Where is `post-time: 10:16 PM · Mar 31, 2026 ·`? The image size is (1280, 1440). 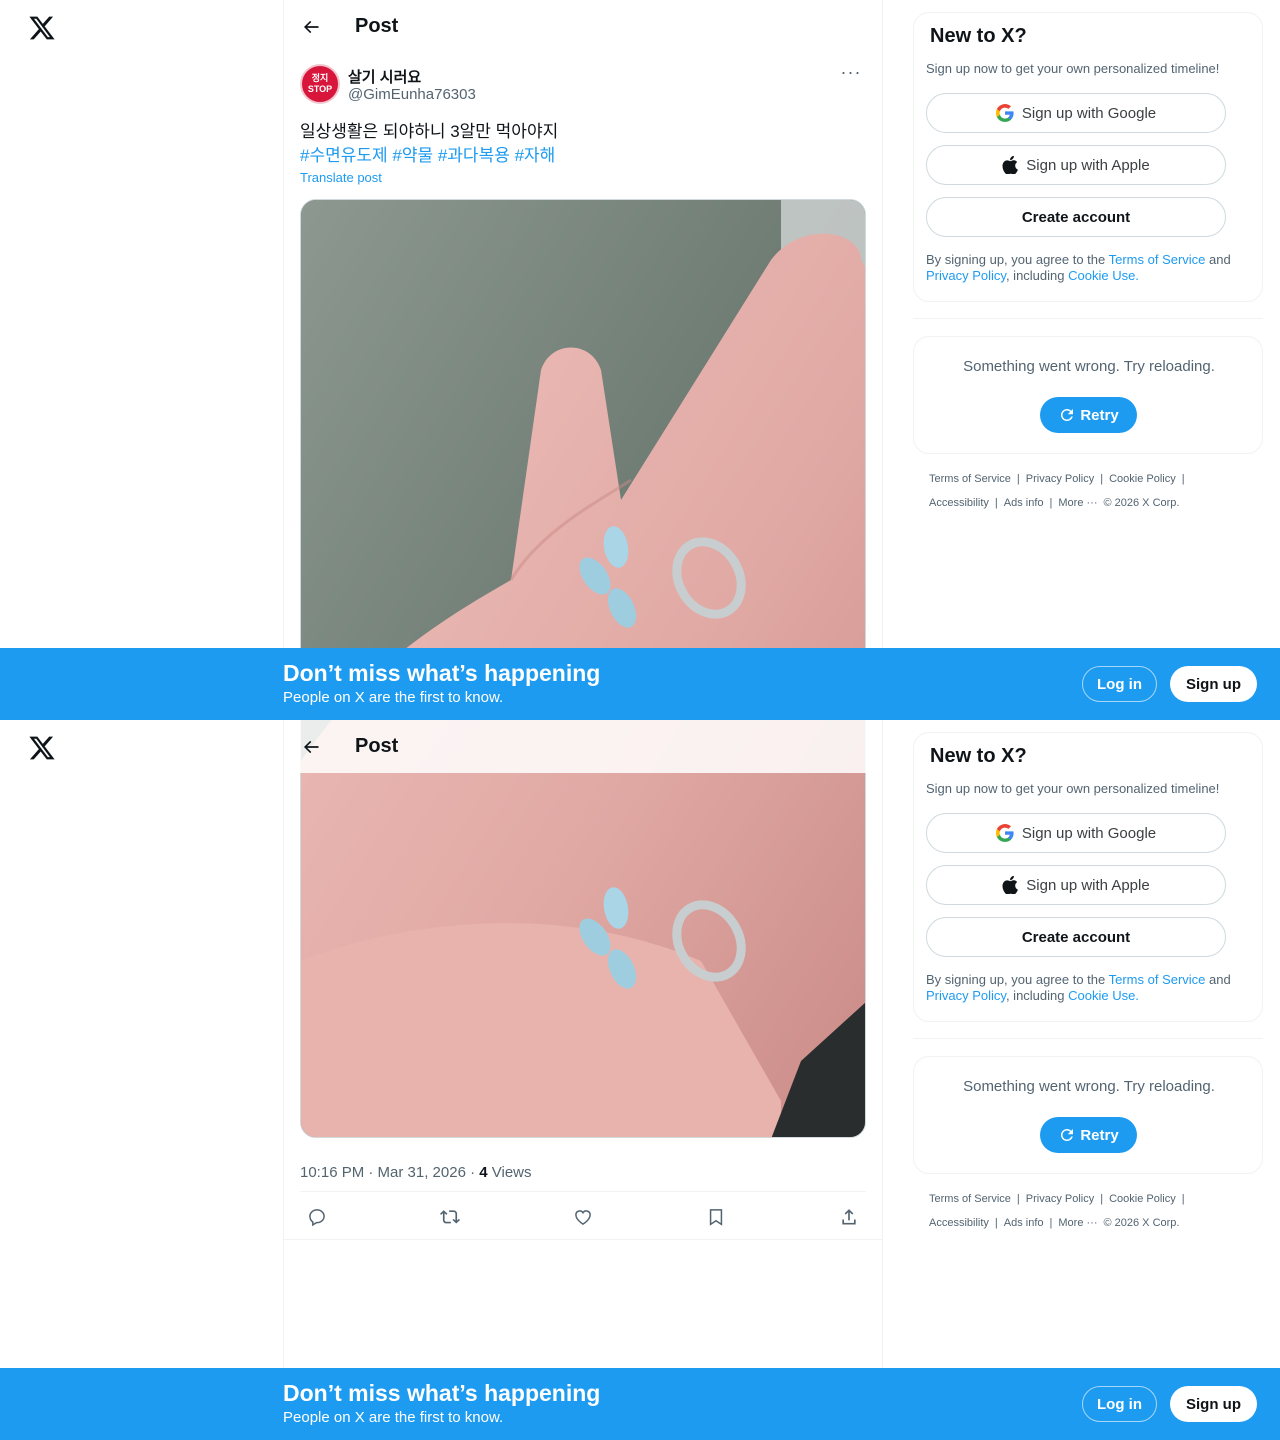 post-time: 10:16 PM · Mar 31, 2026 · is located at coordinates (389, 1172).